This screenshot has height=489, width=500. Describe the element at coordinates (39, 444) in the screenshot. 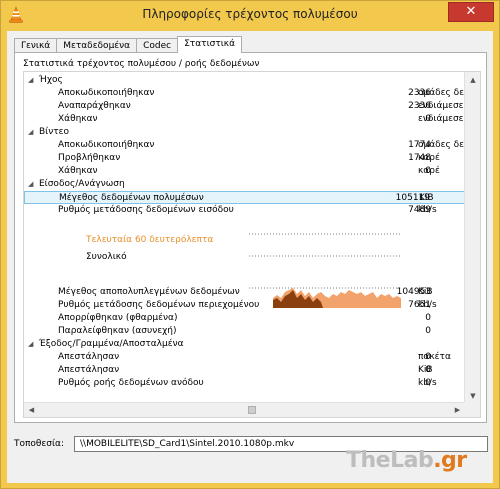

I see `location-label: Τοποθεσία:` at that location.